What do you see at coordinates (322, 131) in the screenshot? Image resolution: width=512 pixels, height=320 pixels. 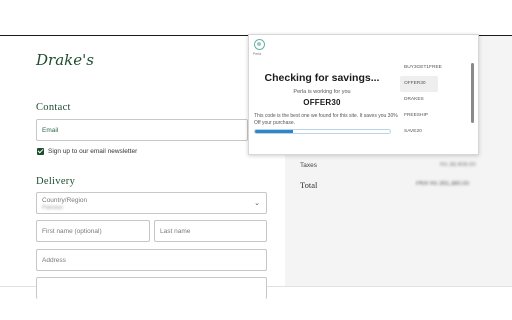 I see `savings-progress-bar` at bounding box center [322, 131].